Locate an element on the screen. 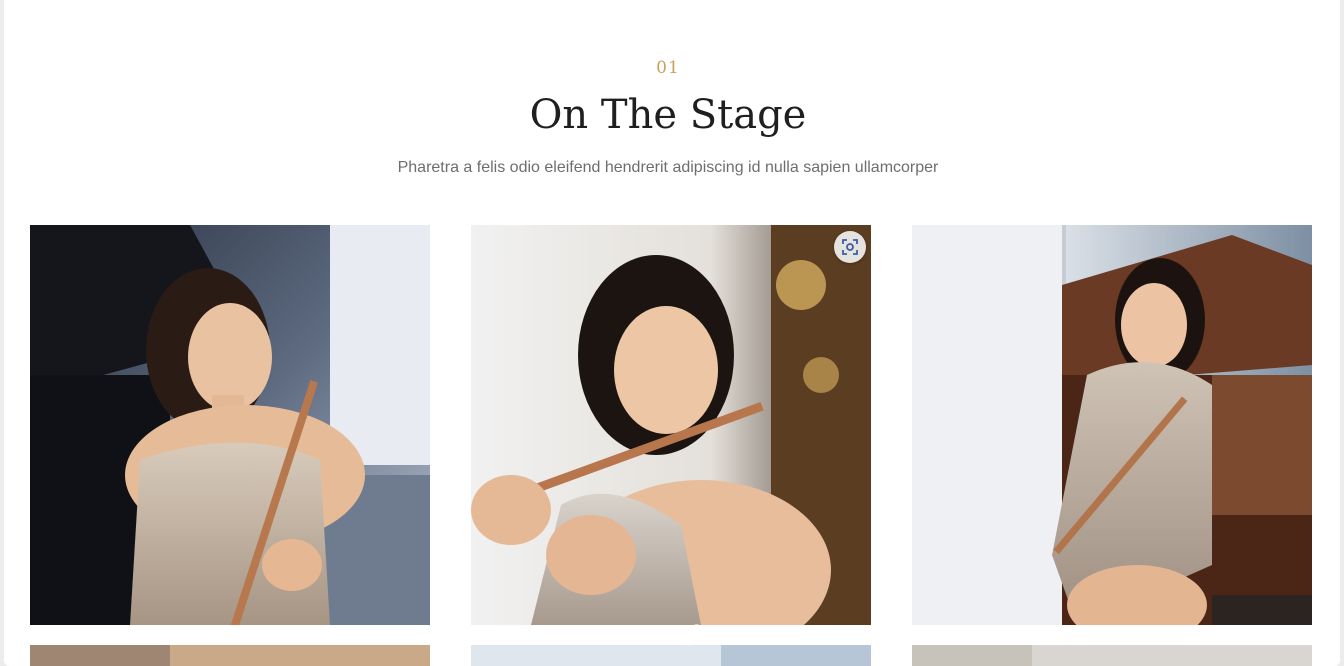 The height and width of the screenshot is (666, 1344). visual-search-icon is located at coordinates (850, 247).